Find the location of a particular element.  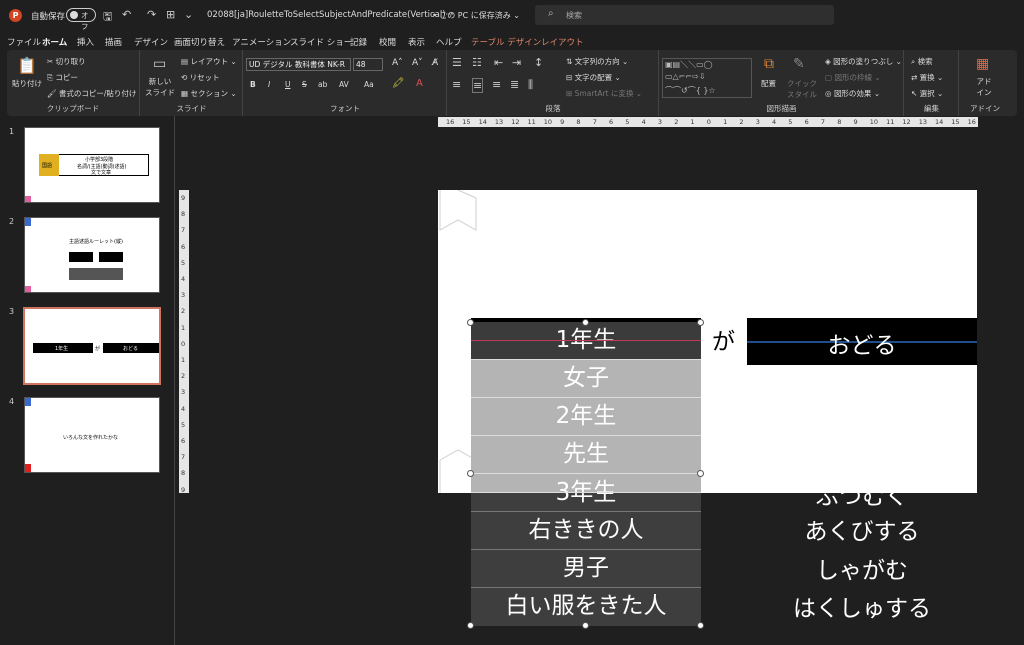

shape-fill-button: ◈ 図形の塗りつぶし ⌄ is located at coordinates (863, 61).